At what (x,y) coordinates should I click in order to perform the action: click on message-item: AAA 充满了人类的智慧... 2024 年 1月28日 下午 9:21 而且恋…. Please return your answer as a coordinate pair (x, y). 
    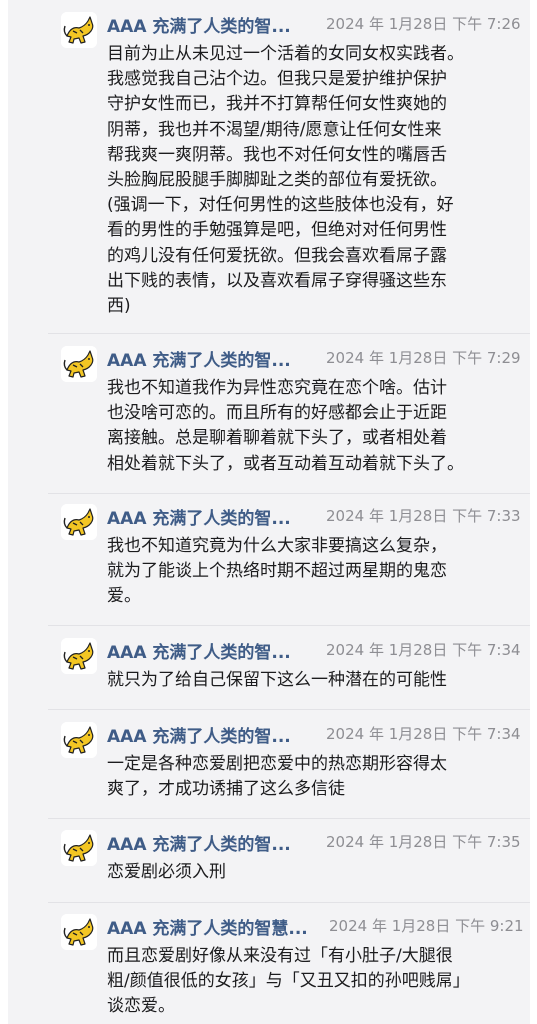
    Looking at the image, I should click on (293, 969).